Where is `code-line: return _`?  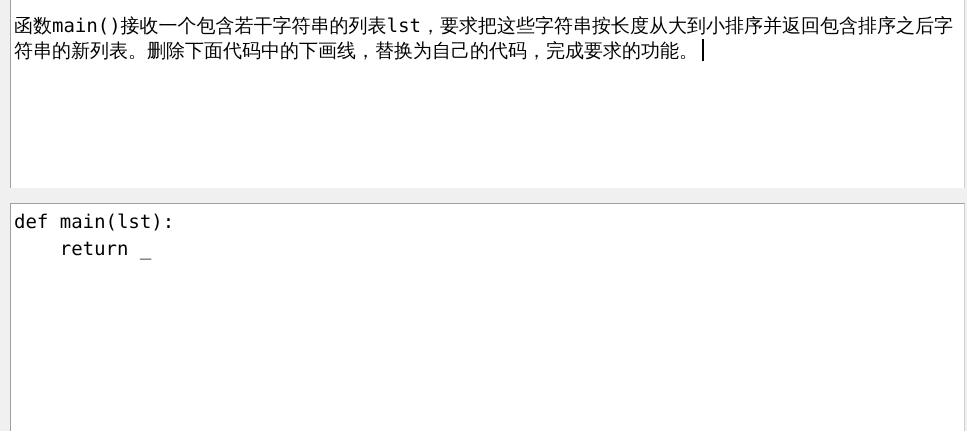 code-line: return _ is located at coordinates (105, 249).